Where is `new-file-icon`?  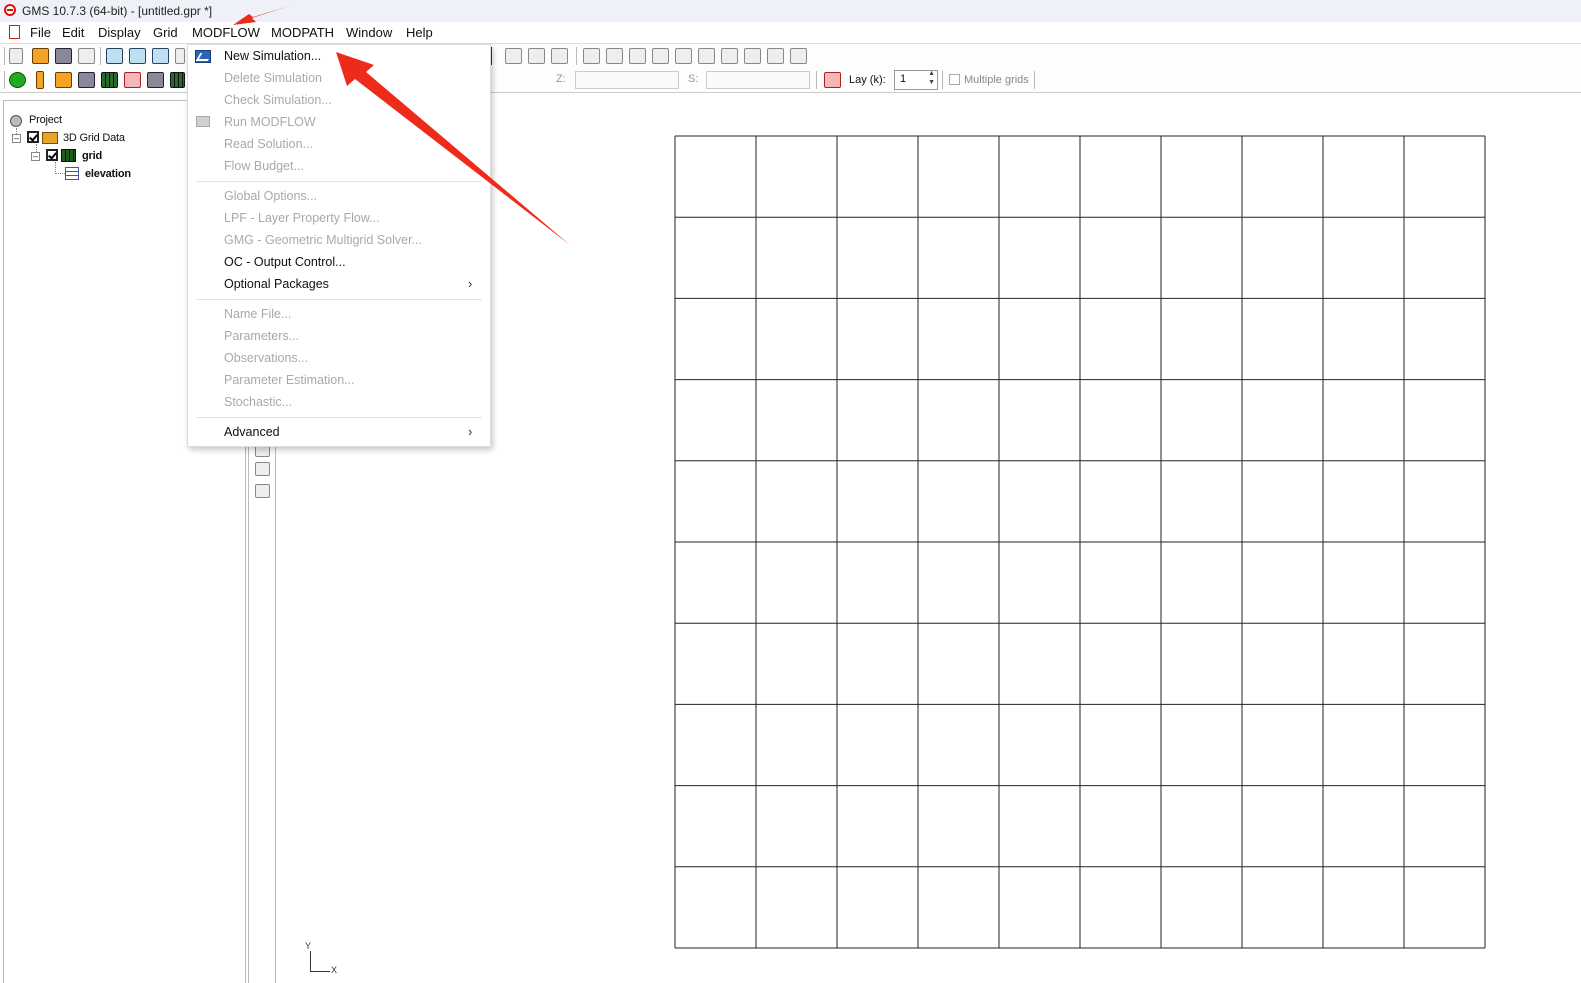 new-file-icon is located at coordinates (16, 56).